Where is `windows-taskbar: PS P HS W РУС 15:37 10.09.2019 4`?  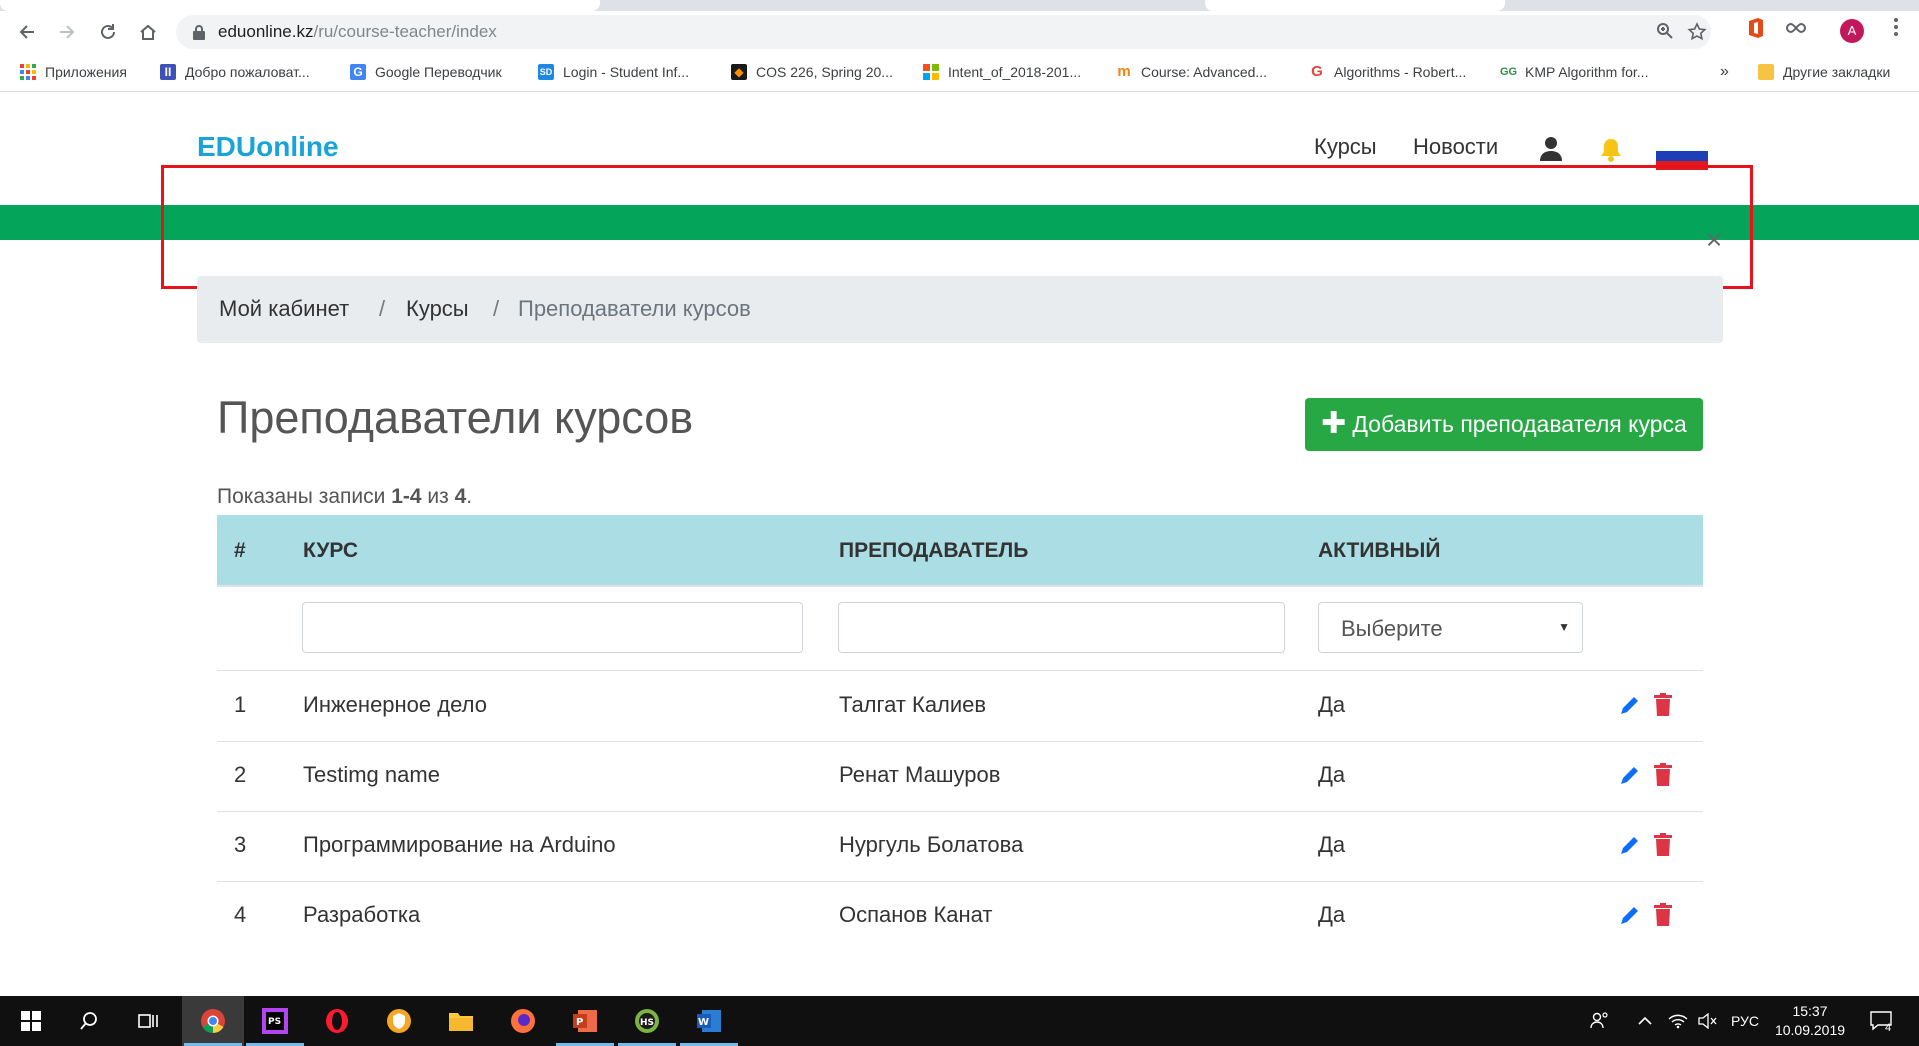
windows-taskbar: PS P HS W РУС 15:37 10.09.2019 4 is located at coordinates (959, 1021).